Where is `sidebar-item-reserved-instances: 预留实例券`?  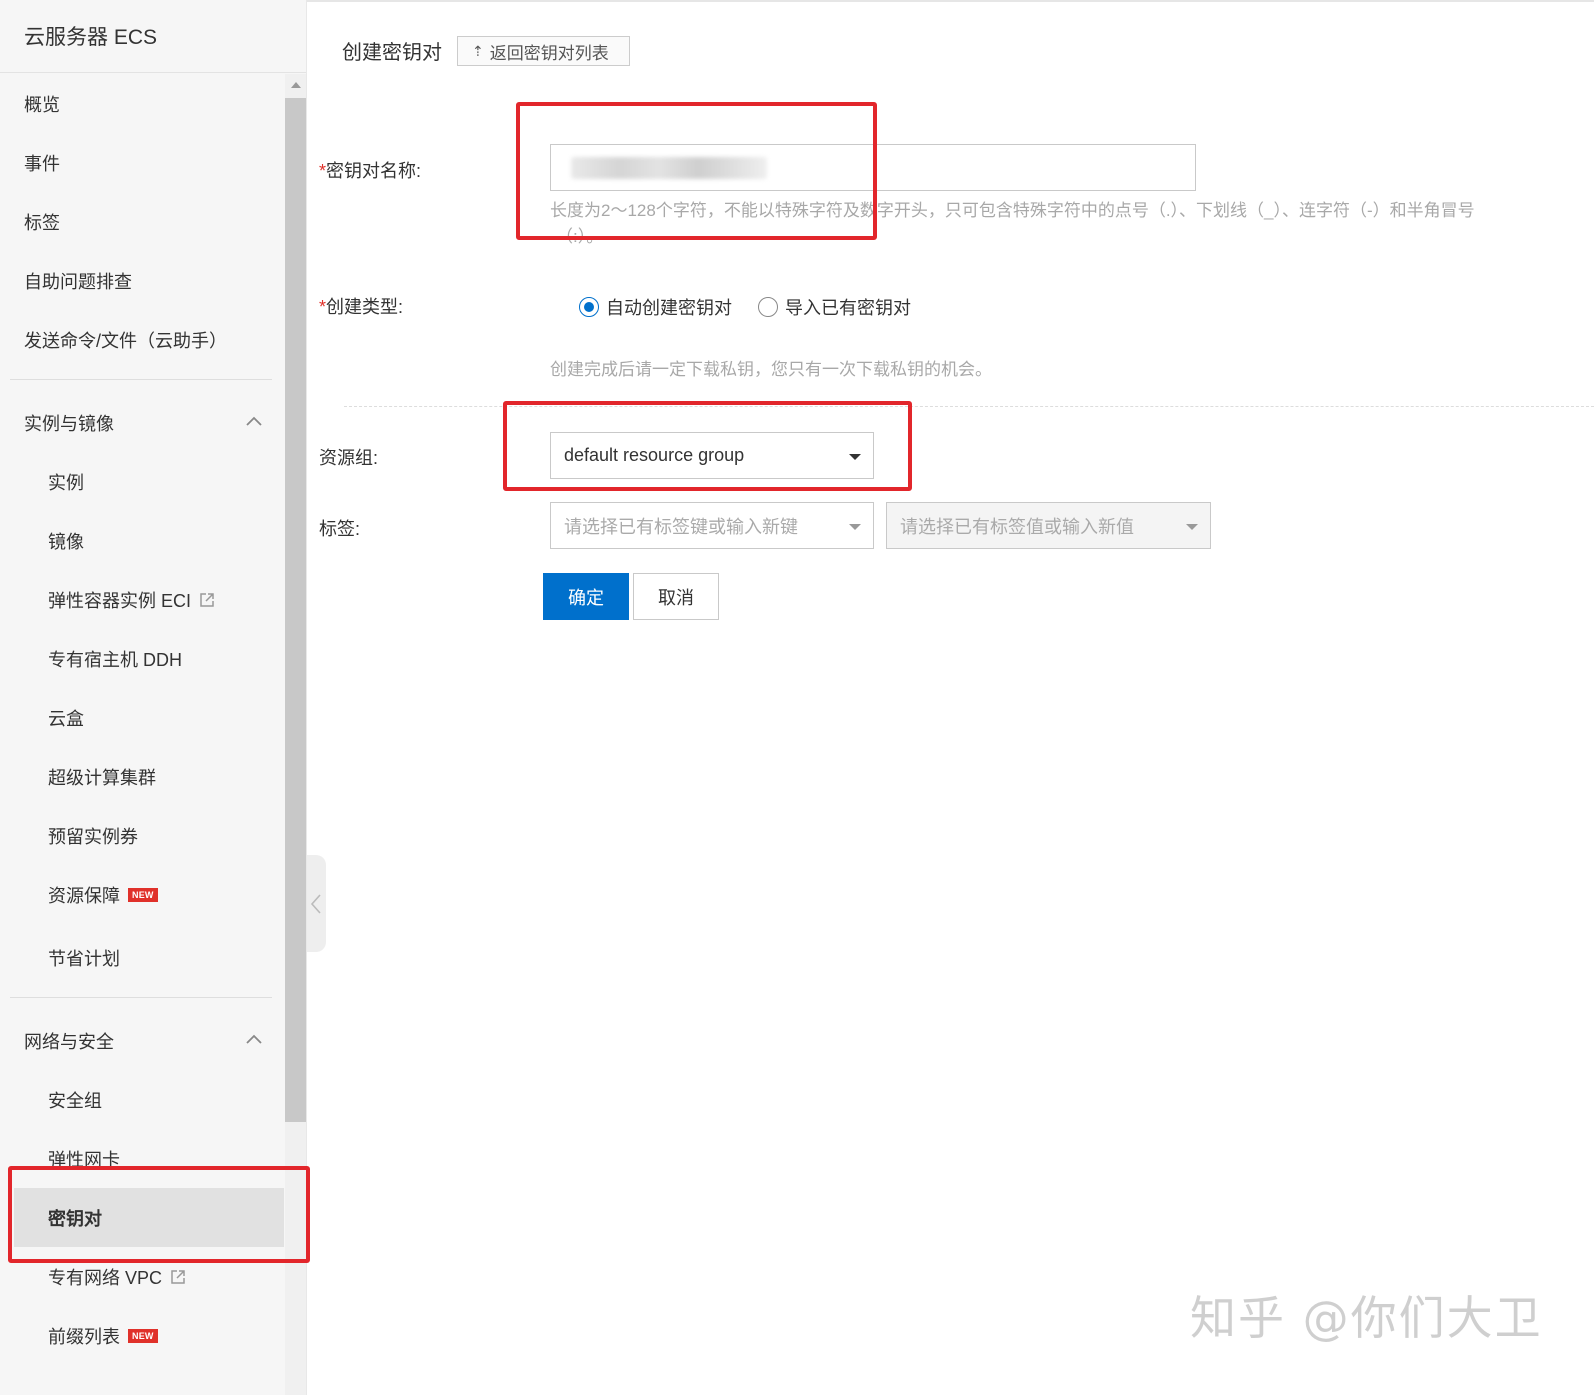 sidebar-item-reserved-instances: 预留实例券 is located at coordinates (142, 835).